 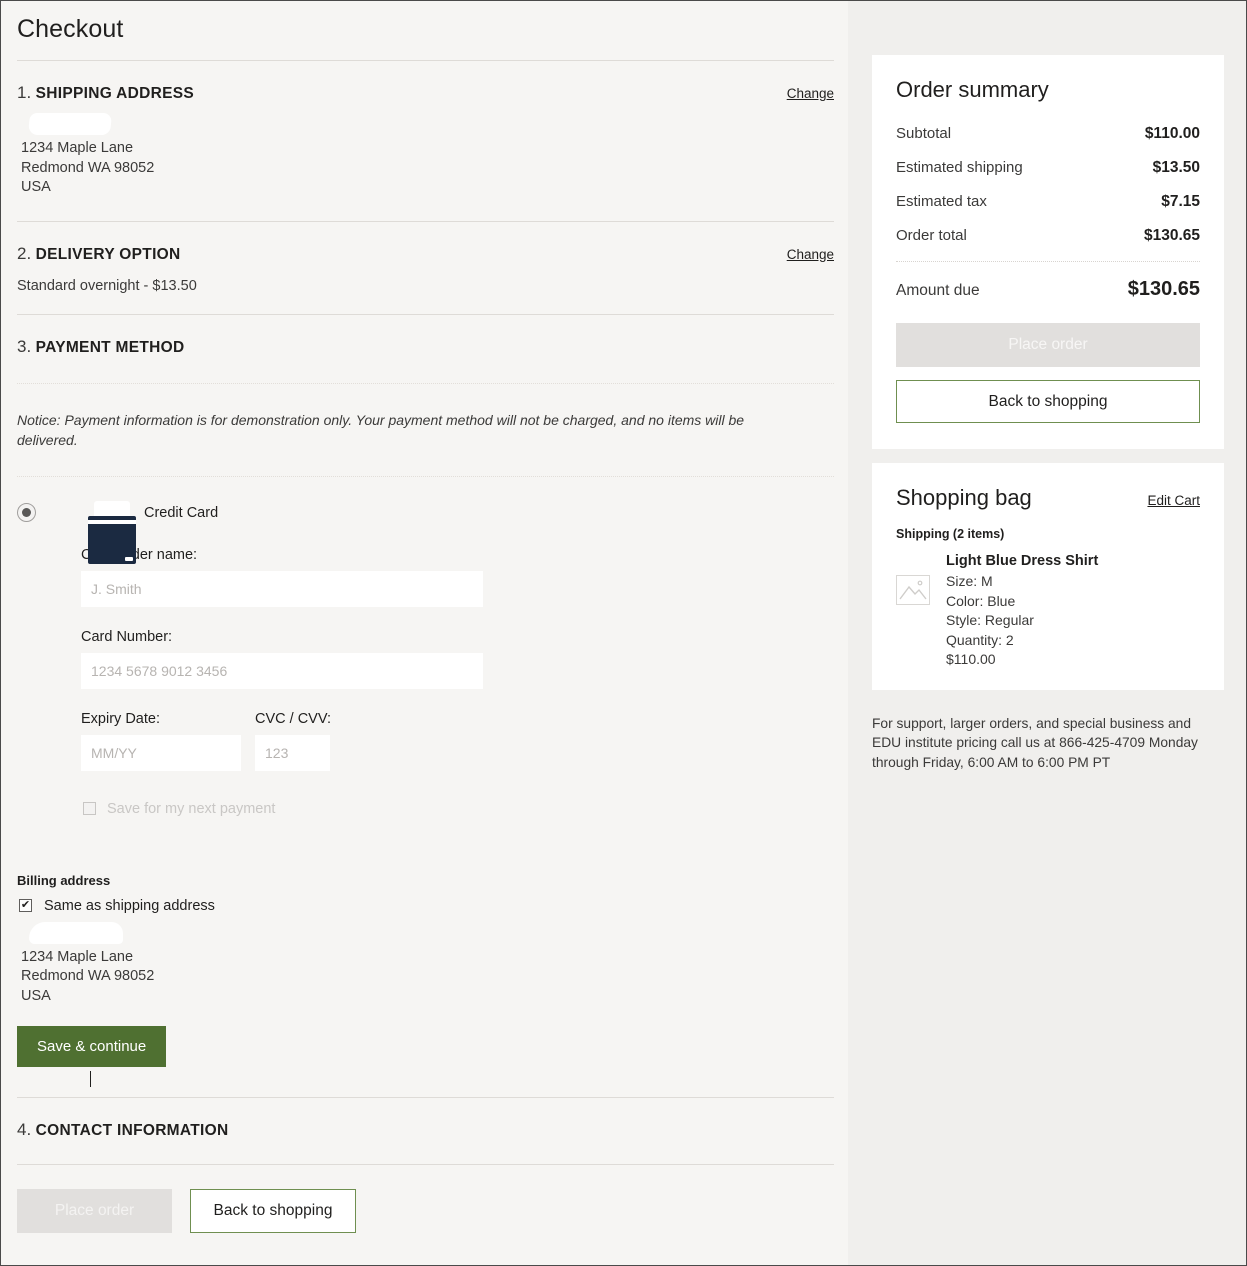 What do you see at coordinates (161, 752) in the screenshot?
I see `expiry-date-input` at bounding box center [161, 752].